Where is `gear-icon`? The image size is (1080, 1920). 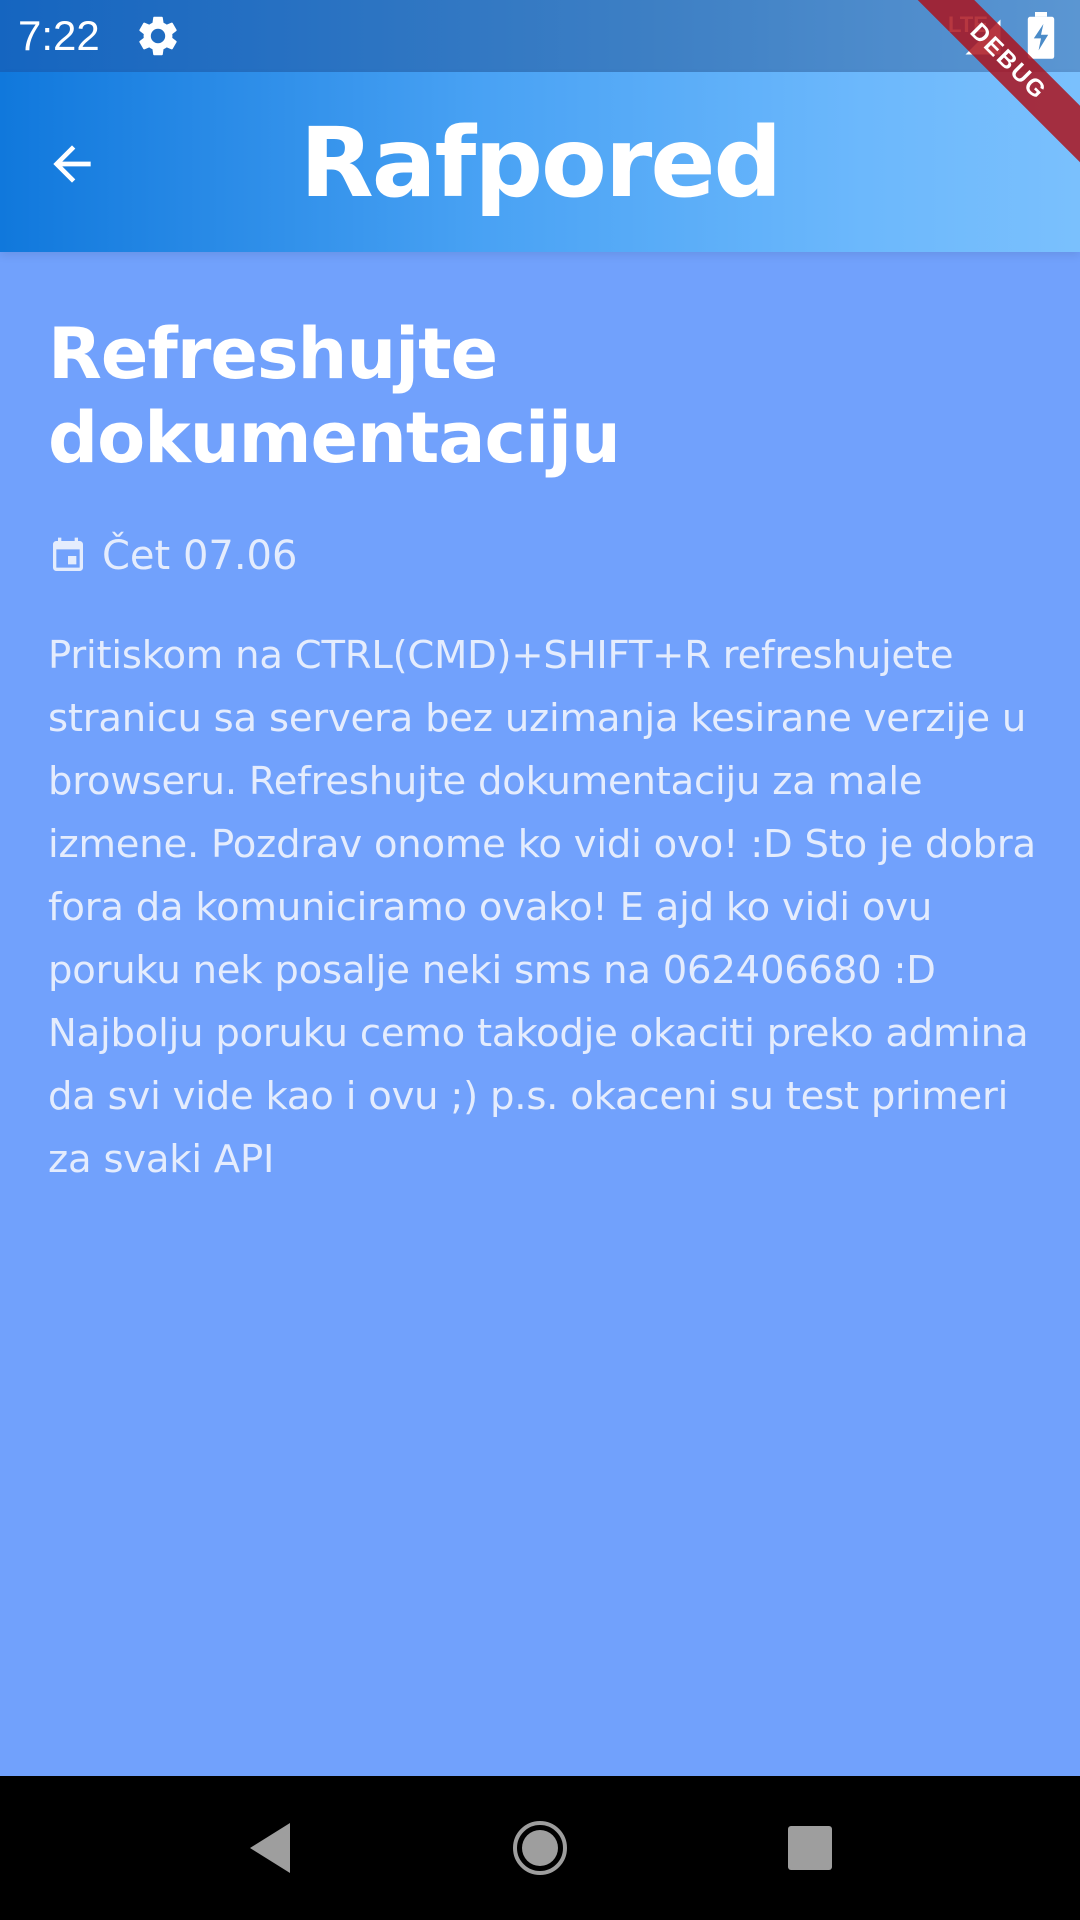
gear-icon is located at coordinates (158, 36).